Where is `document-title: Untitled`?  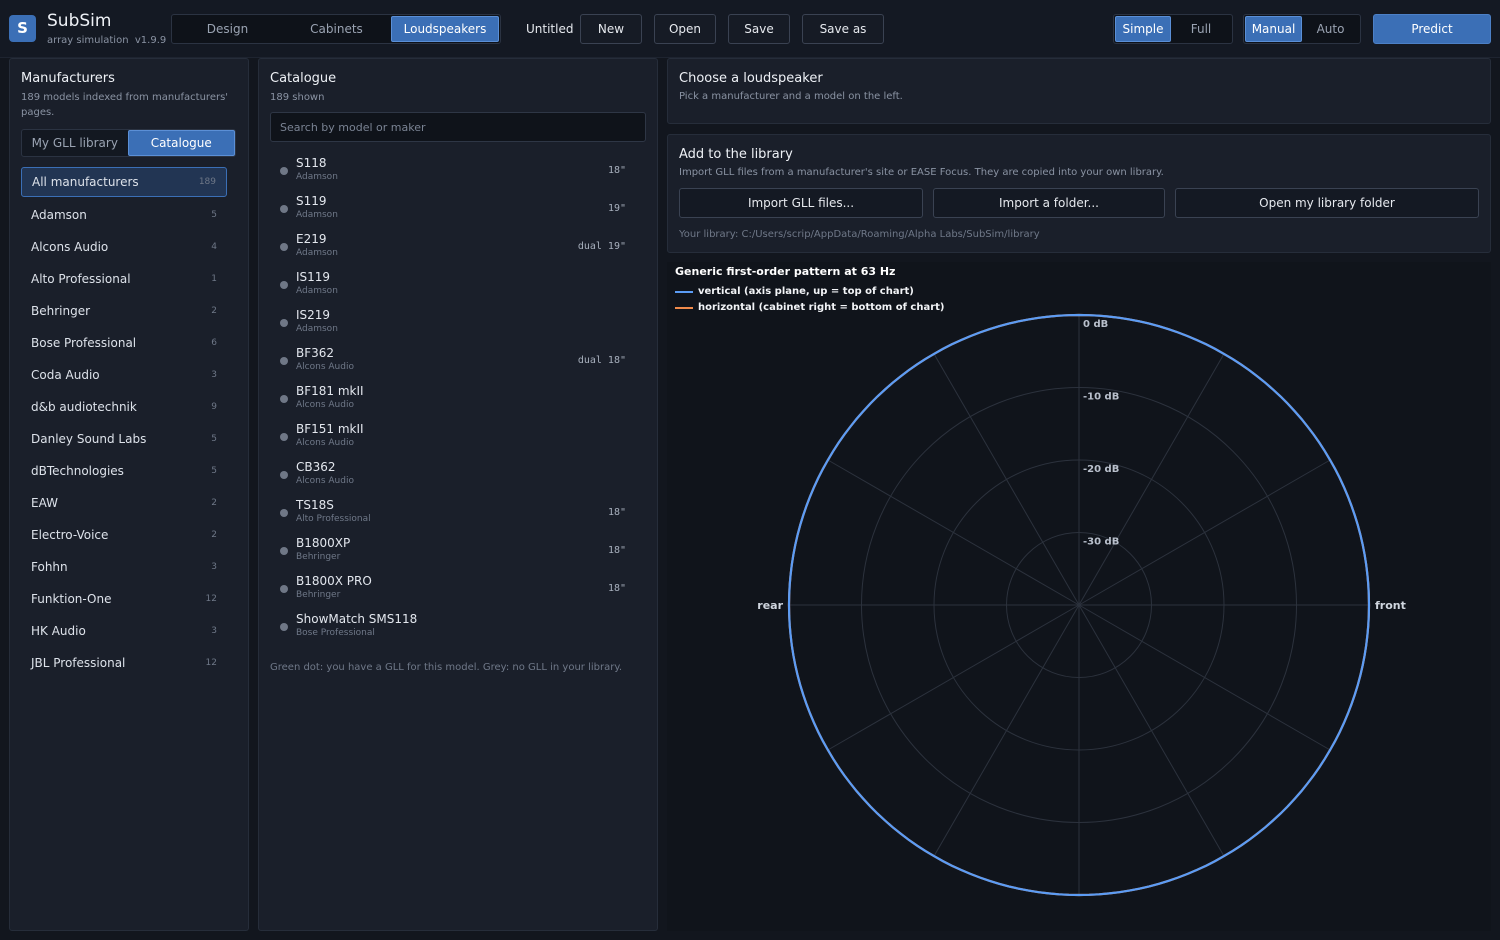 document-title: Untitled is located at coordinates (550, 29).